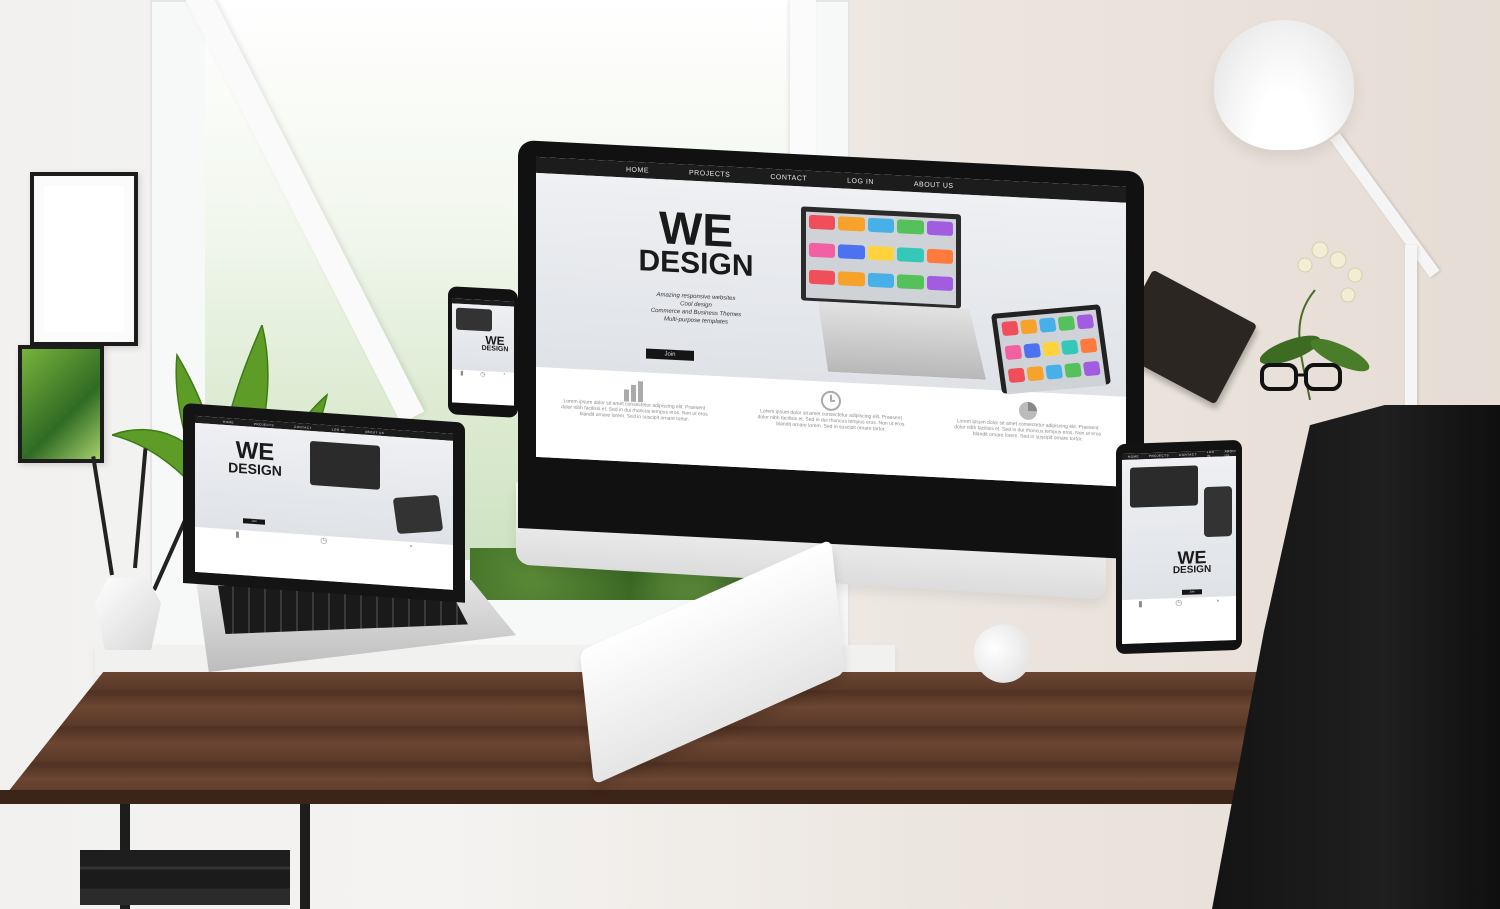 This screenshot has width=1500, height=909. Describe the element at coordinates (1411, 325) in the screenshot. I see `lamp-arm` at that location.